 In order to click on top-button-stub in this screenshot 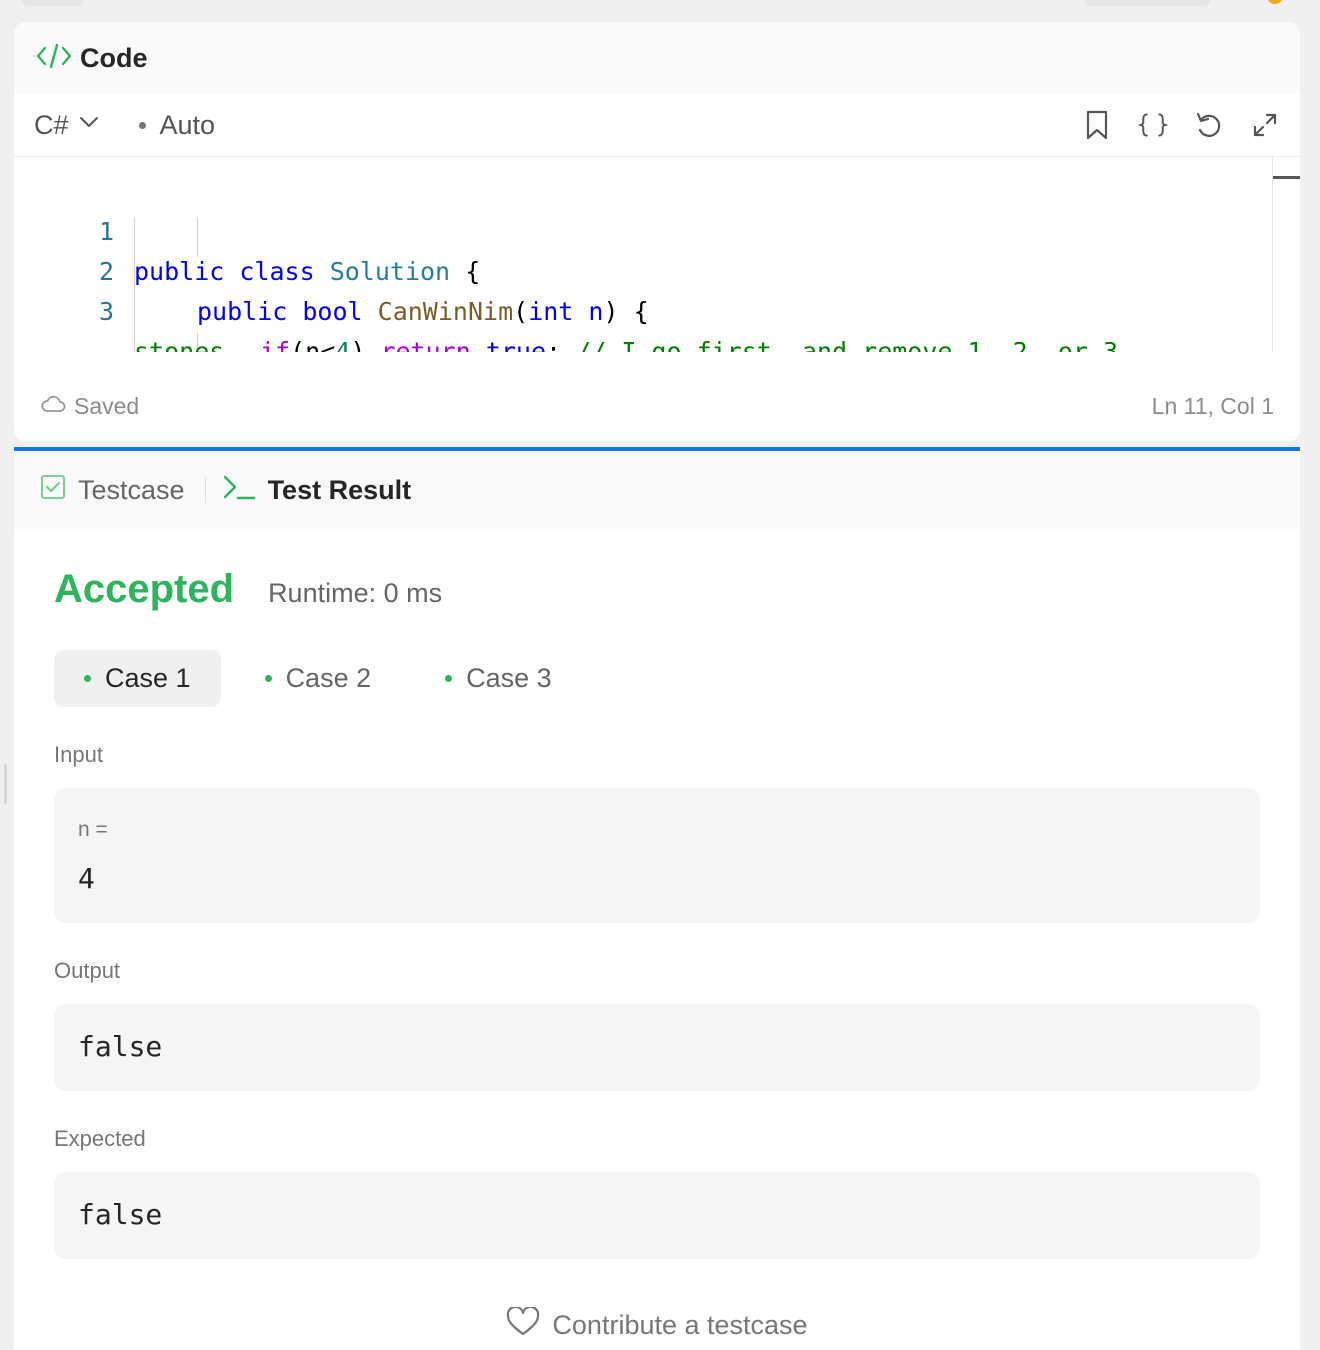, I will do `click(1147, 3)`.